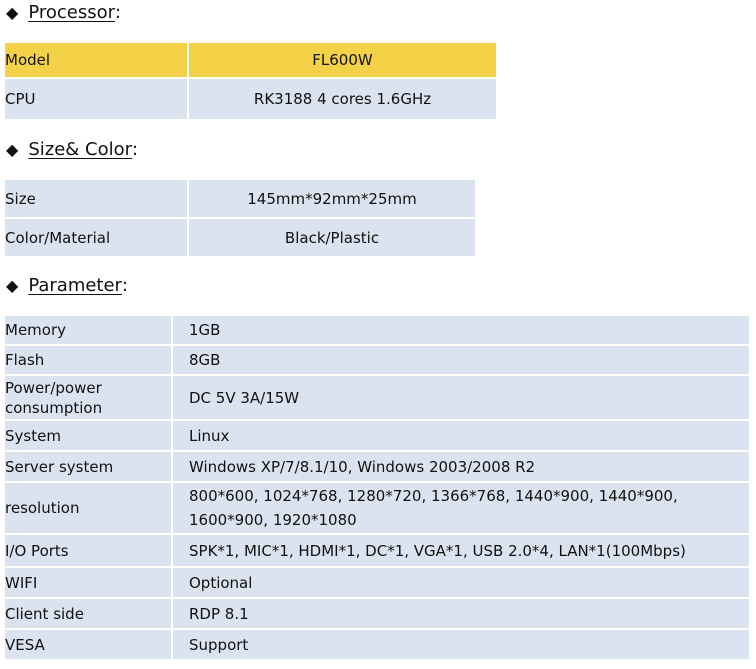 The image size is (756, 669). What do you see at coordinates (96, 237) in the screenshot?
I see `spec-key: Color/Material` at bounding box center [96, 237].